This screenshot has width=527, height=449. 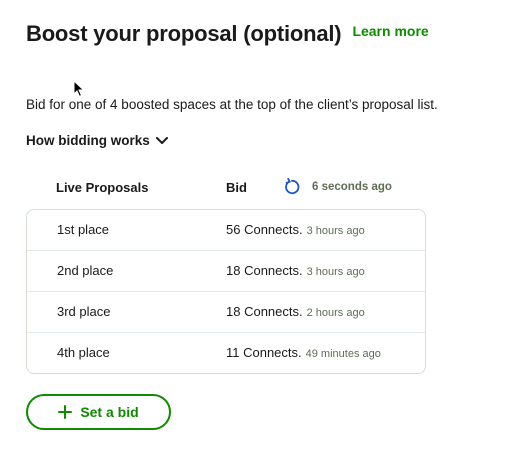 What do you see at coordinates (102, 187) in the screenshot?
I see `column-header-live-proposals: Live Proposals` at bounding box center [102, 187].